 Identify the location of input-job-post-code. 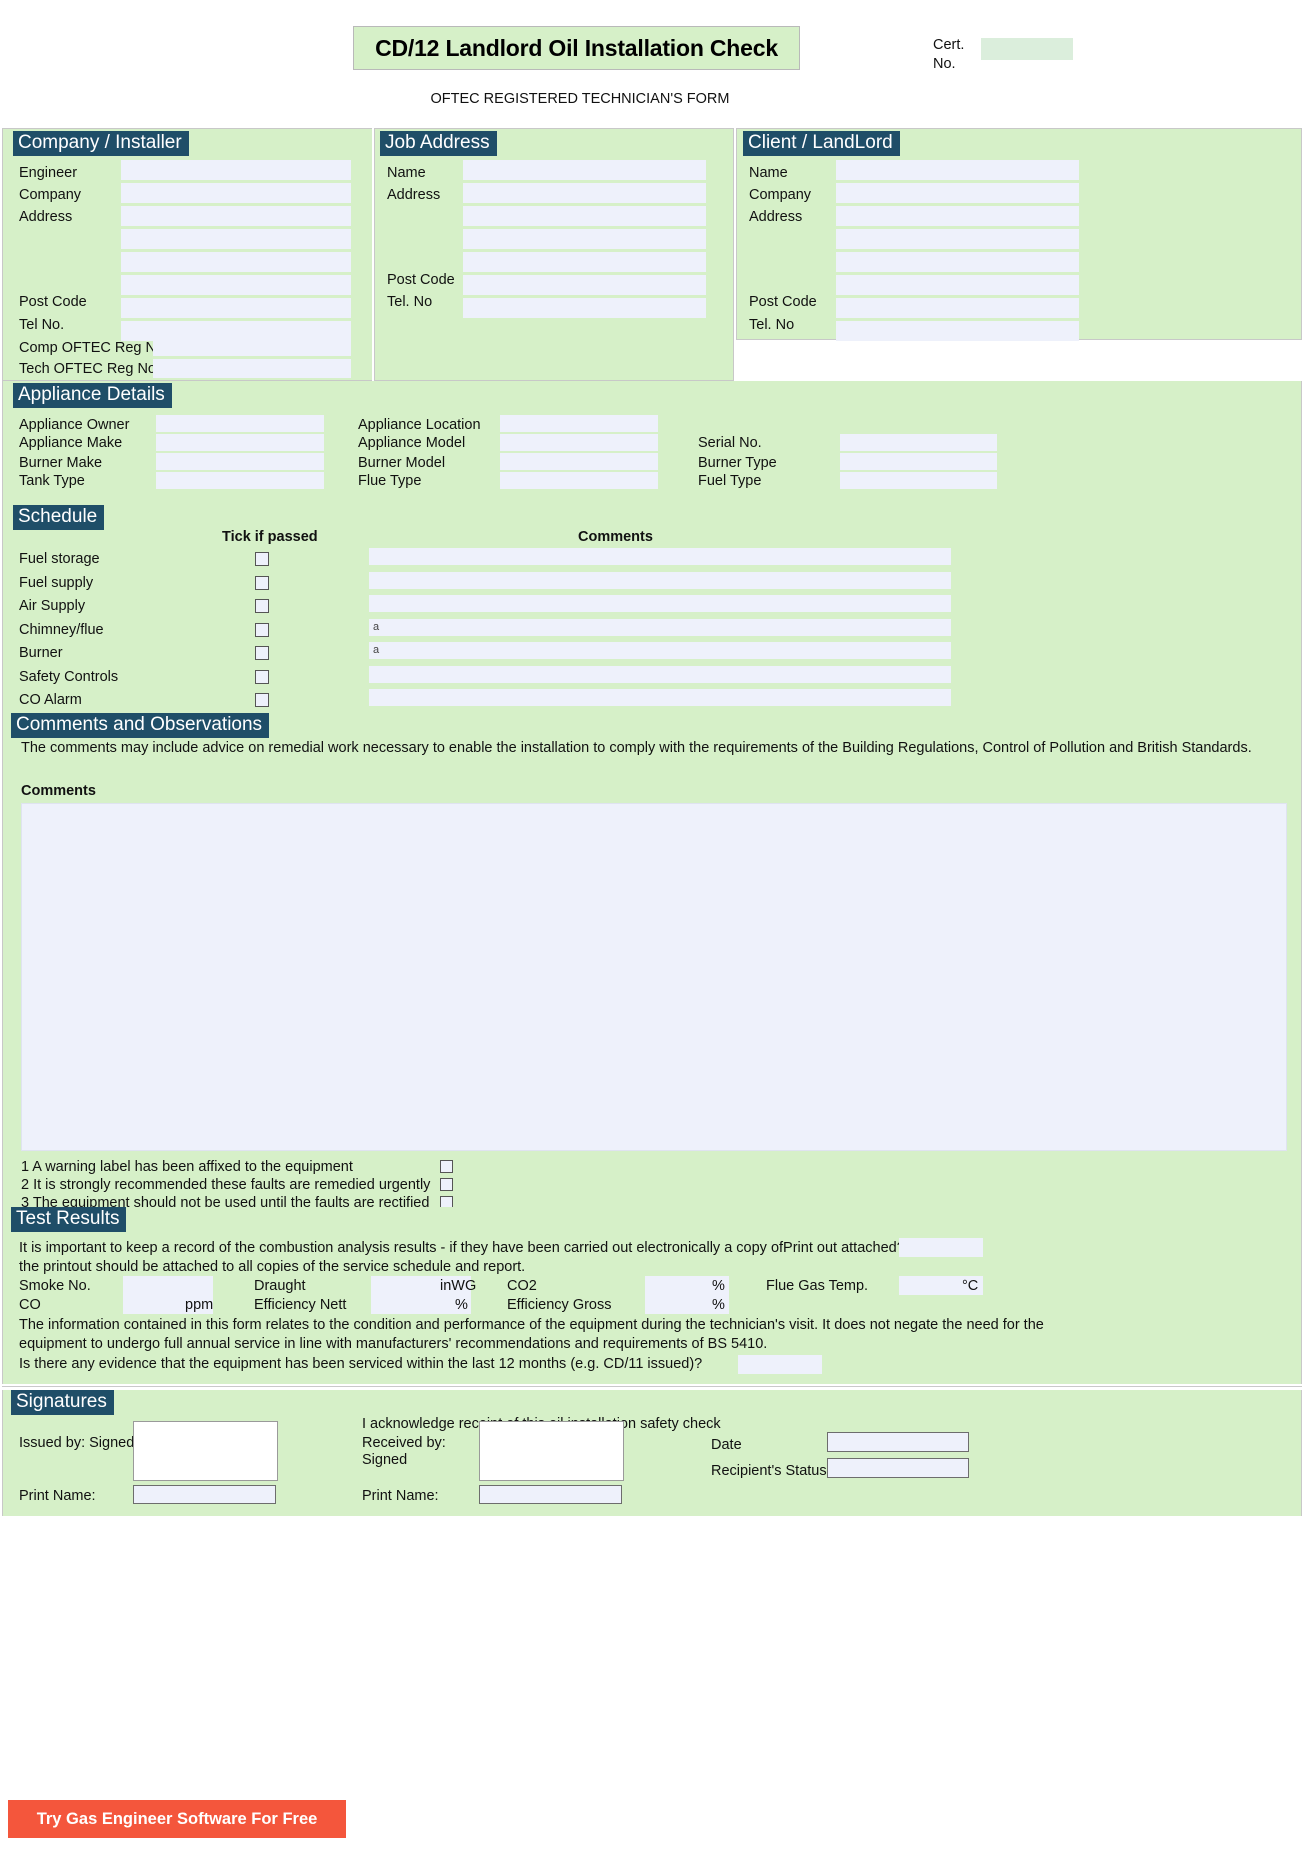
(584, 285).